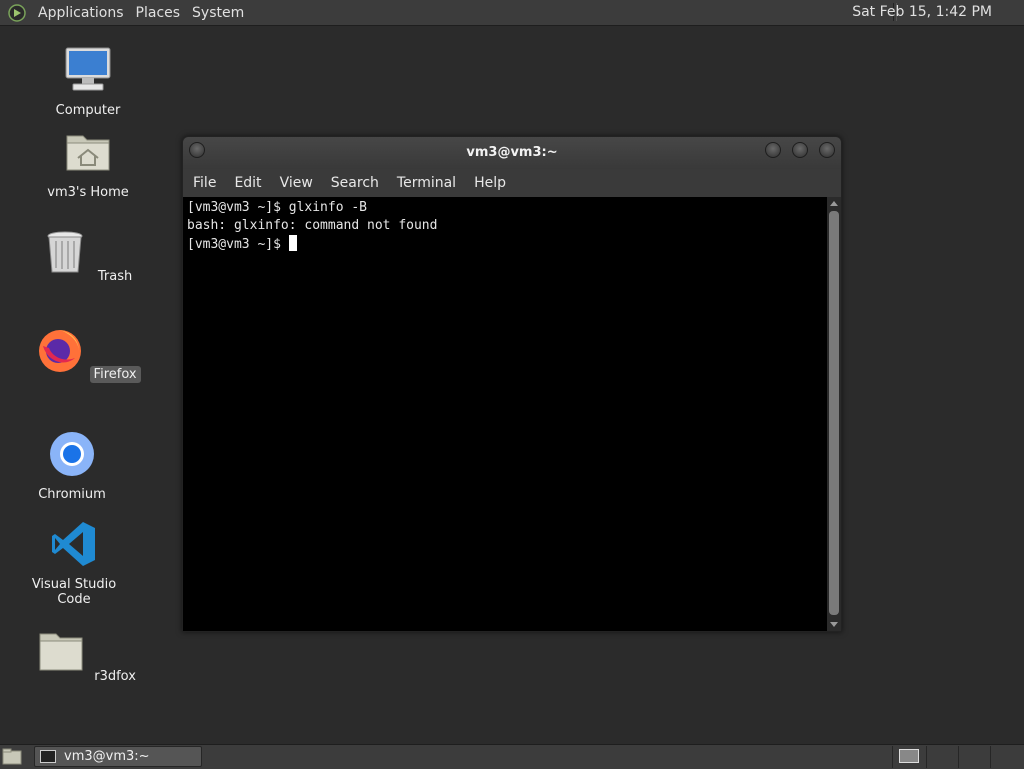  I want to click on close-button, so click(827, 150).